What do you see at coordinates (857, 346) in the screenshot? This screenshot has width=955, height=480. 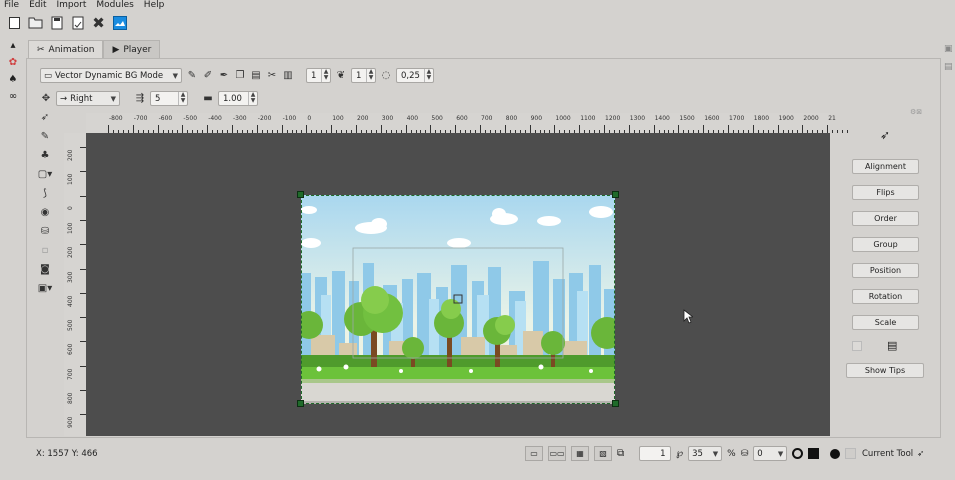 I see `checkbox-icon` at bounding box center [857, 346].